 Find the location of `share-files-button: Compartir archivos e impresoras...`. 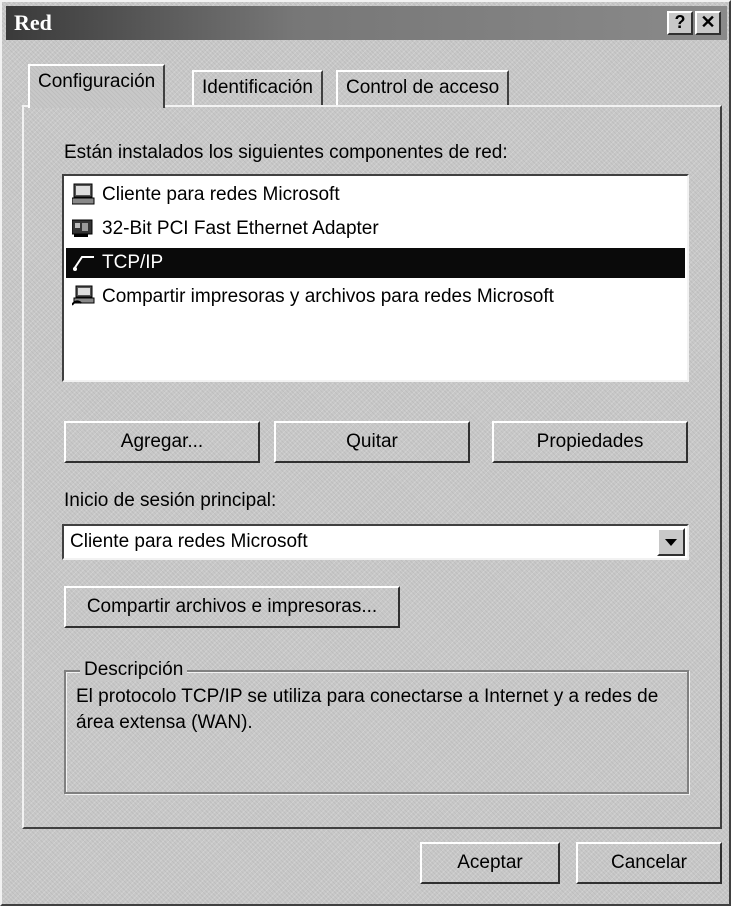

share-files-button: Compartir archivos e impresoras... is located at coordinates (232, 607).